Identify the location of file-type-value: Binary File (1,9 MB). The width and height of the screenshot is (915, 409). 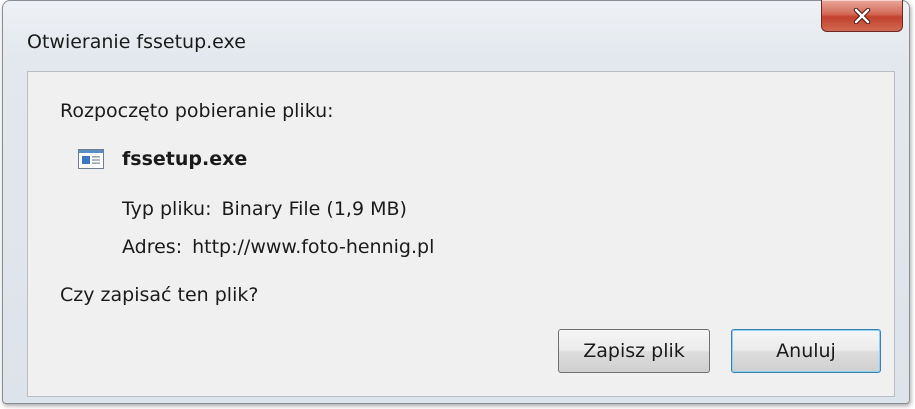
(314, 209).